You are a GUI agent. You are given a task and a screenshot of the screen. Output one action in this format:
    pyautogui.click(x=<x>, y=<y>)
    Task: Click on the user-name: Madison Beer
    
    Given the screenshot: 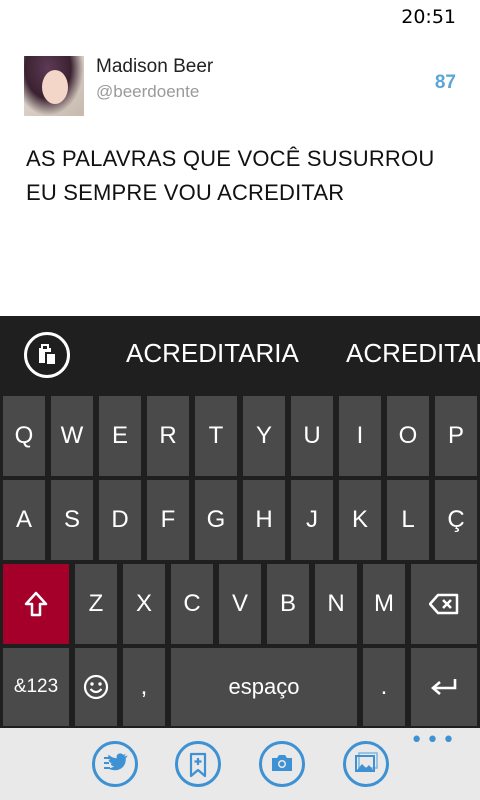 What is the action you would take?
    pyautogui.click(x=155, y=66)
    